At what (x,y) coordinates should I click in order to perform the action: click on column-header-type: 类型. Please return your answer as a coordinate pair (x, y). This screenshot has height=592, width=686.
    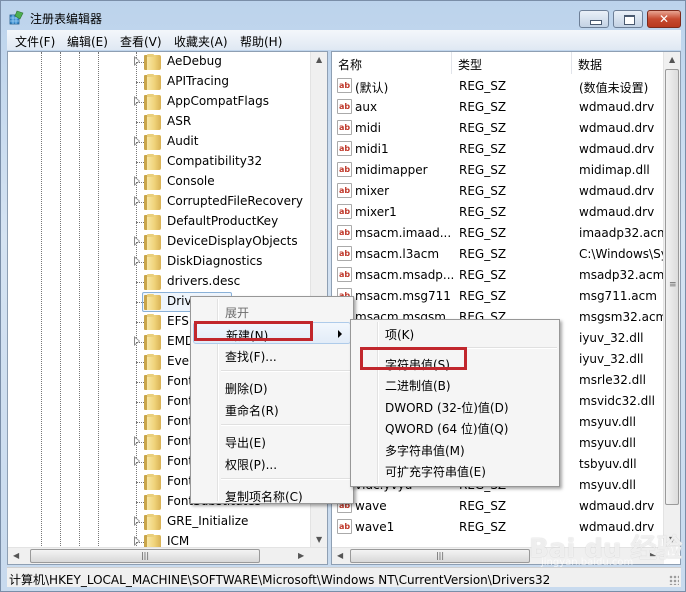
    Looking at the image, I should click on (512, 63).